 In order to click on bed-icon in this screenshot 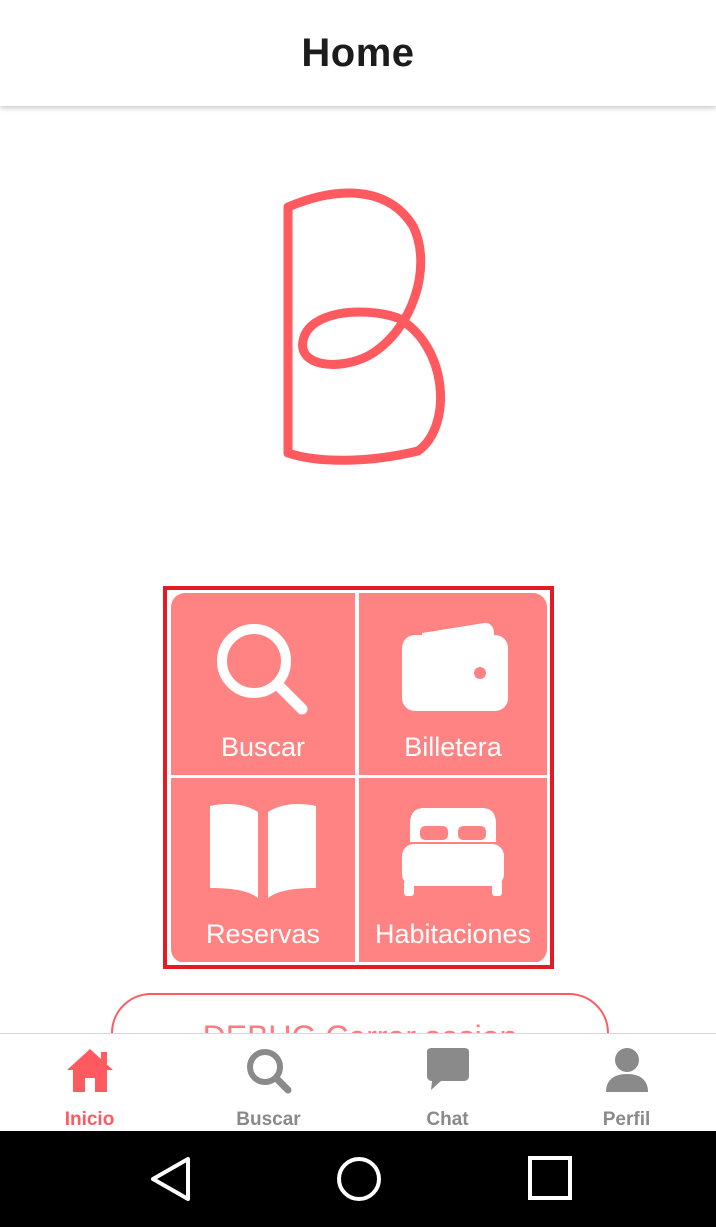, I will do `click(453, 852)`.